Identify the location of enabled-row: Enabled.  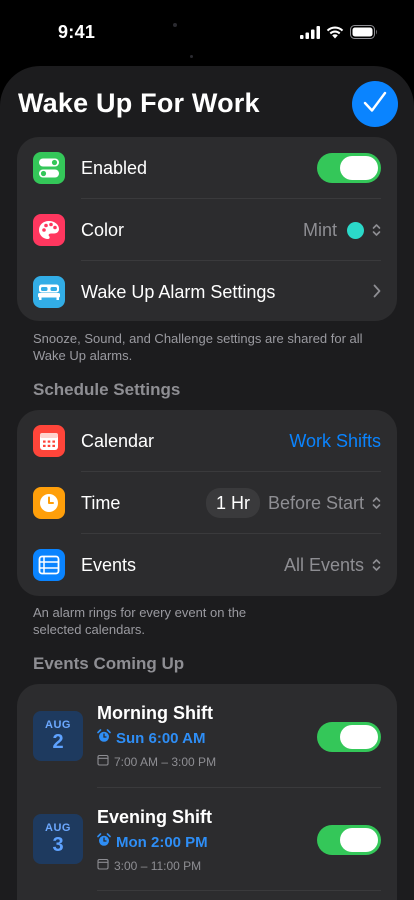
(207, 168).